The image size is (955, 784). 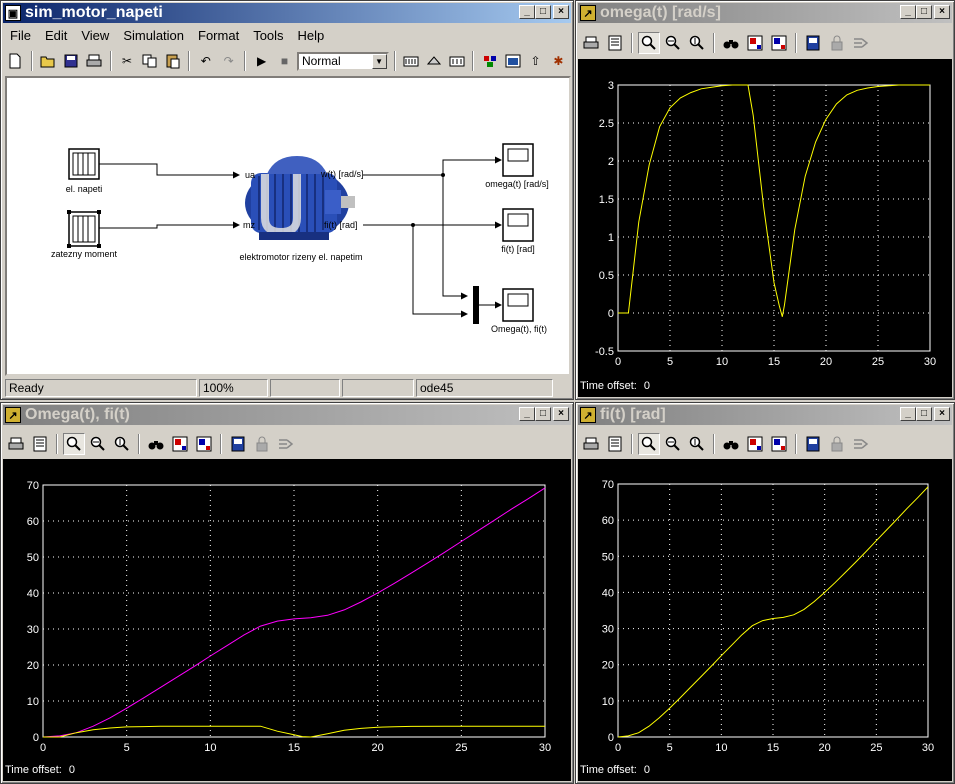 What do you see at coordinates (284, 61) in the screenshot?
I see `stop-simulation-icon: ■` at bounding box center [284, 61].